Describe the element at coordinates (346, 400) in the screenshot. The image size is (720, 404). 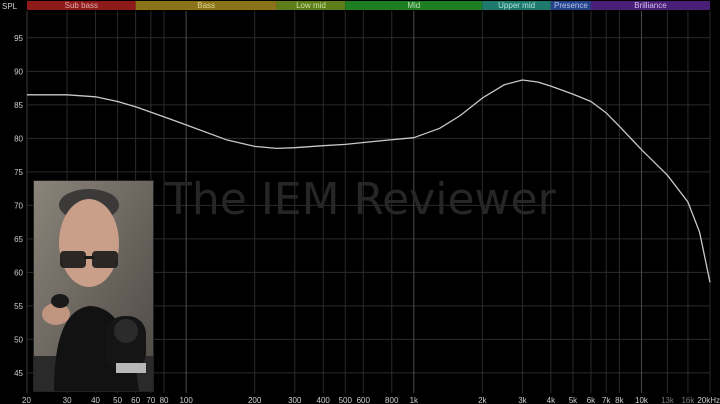
I see `x-tick-label: 500` at that location.